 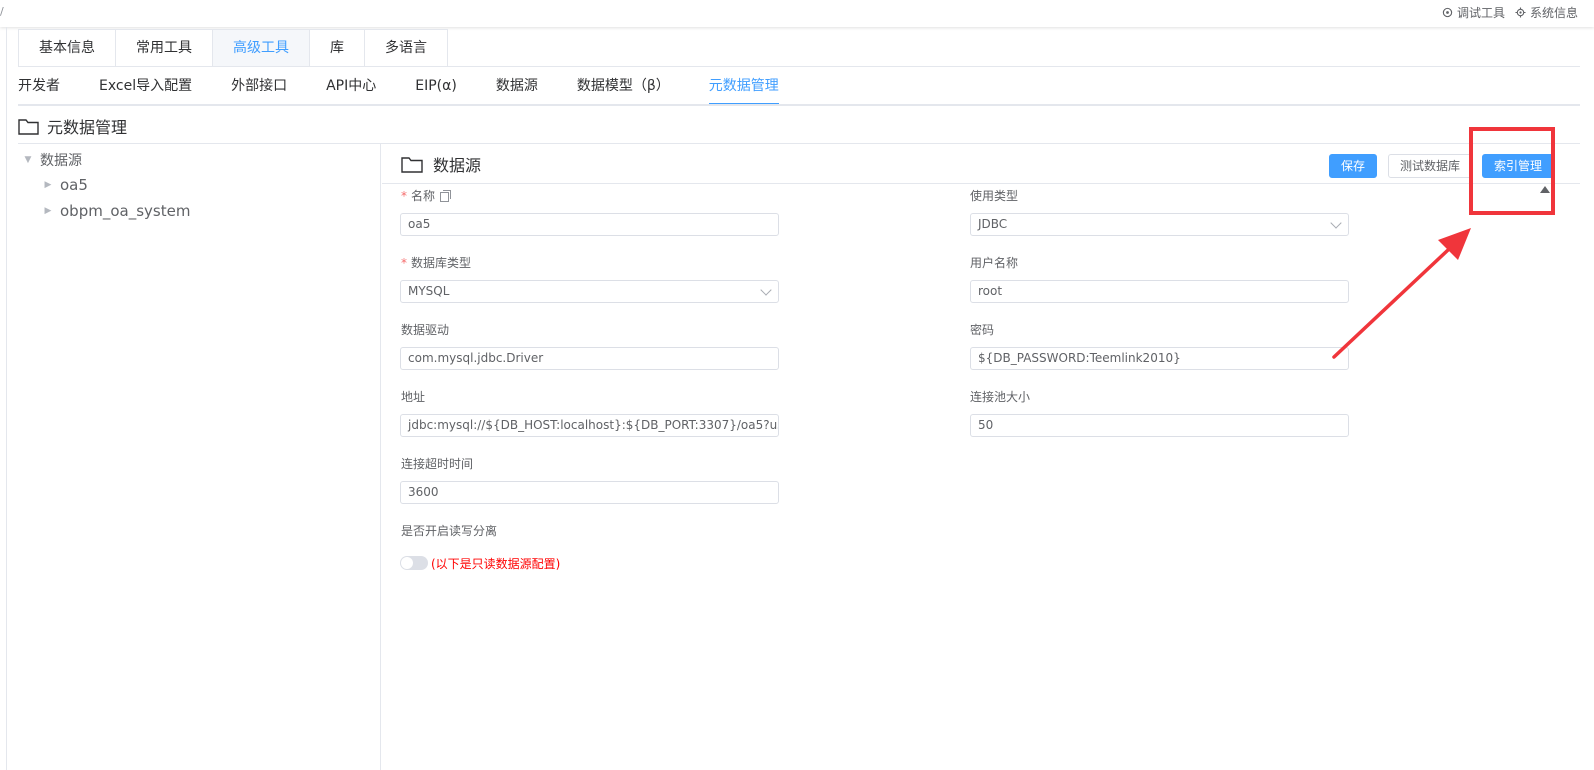 I want to click on subtab-data-model: 数据模型（β）, so click(x=623, y=87).